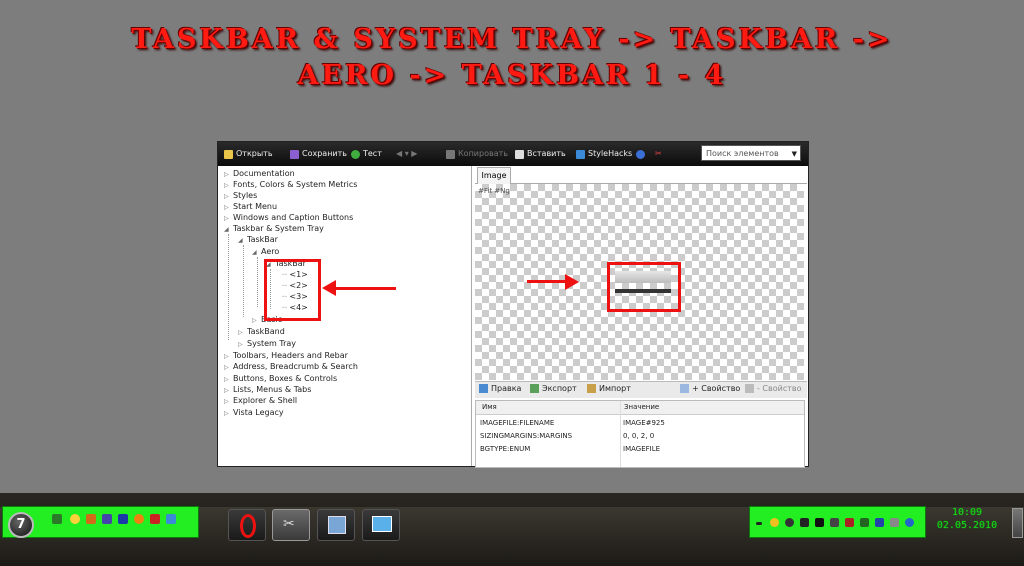  I want to click on clock-time: 10:09, so click(967, 512).